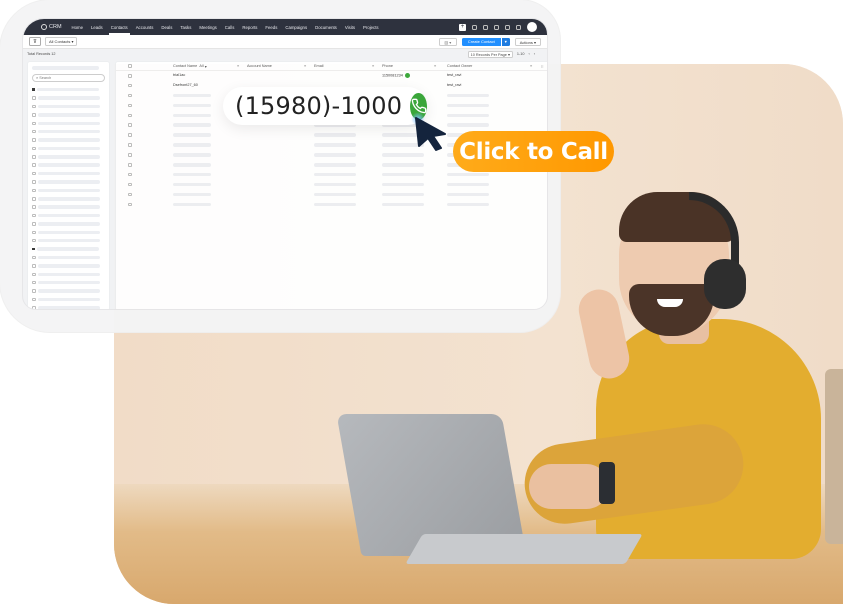  What do you see at coordinates (77, 27) in the screenshot?
I see `nav-home: Home` at bounding box center [77, 27].